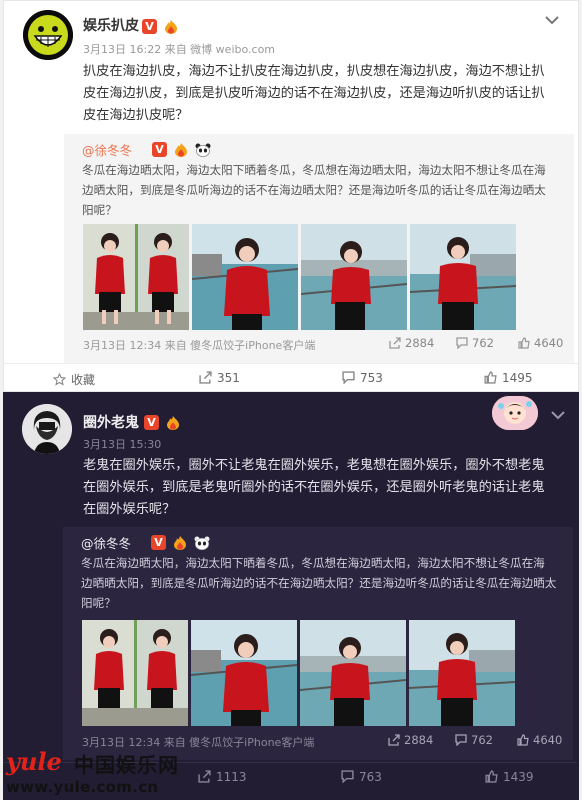 Image resolution: width=582 pixels, height=800 pixels. I want to click on site-watermark: yule 中国娱乐网 www.yule.com.cn, so click(100, 772).